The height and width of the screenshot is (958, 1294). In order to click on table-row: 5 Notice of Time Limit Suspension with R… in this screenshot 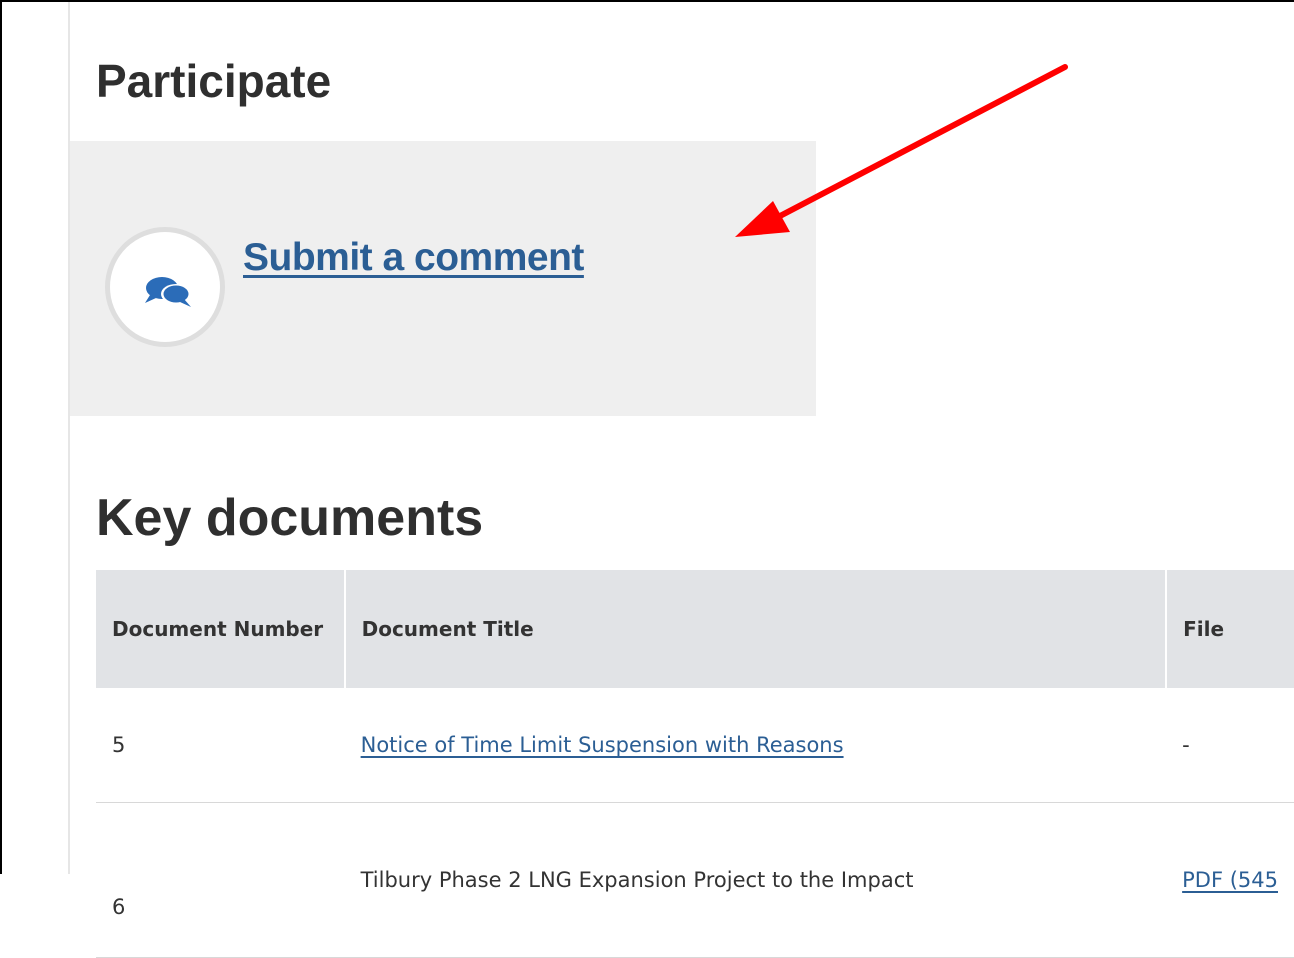, I will do `click(695, 745)`.